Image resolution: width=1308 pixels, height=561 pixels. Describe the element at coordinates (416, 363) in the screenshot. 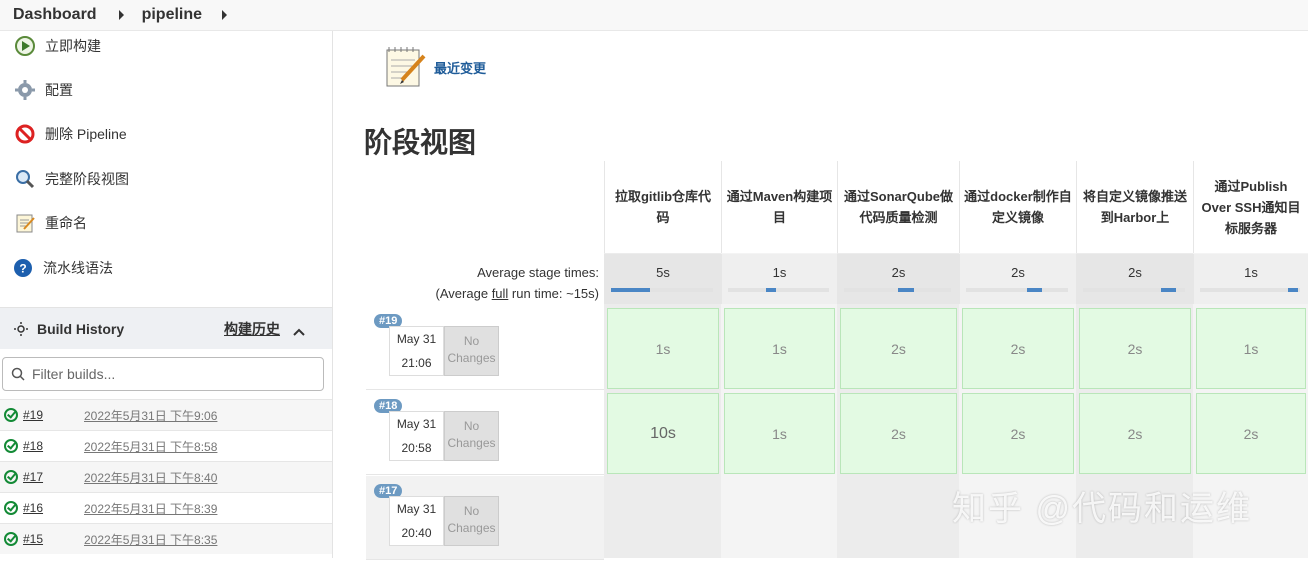

I see `run-time: 21:06` at that location.